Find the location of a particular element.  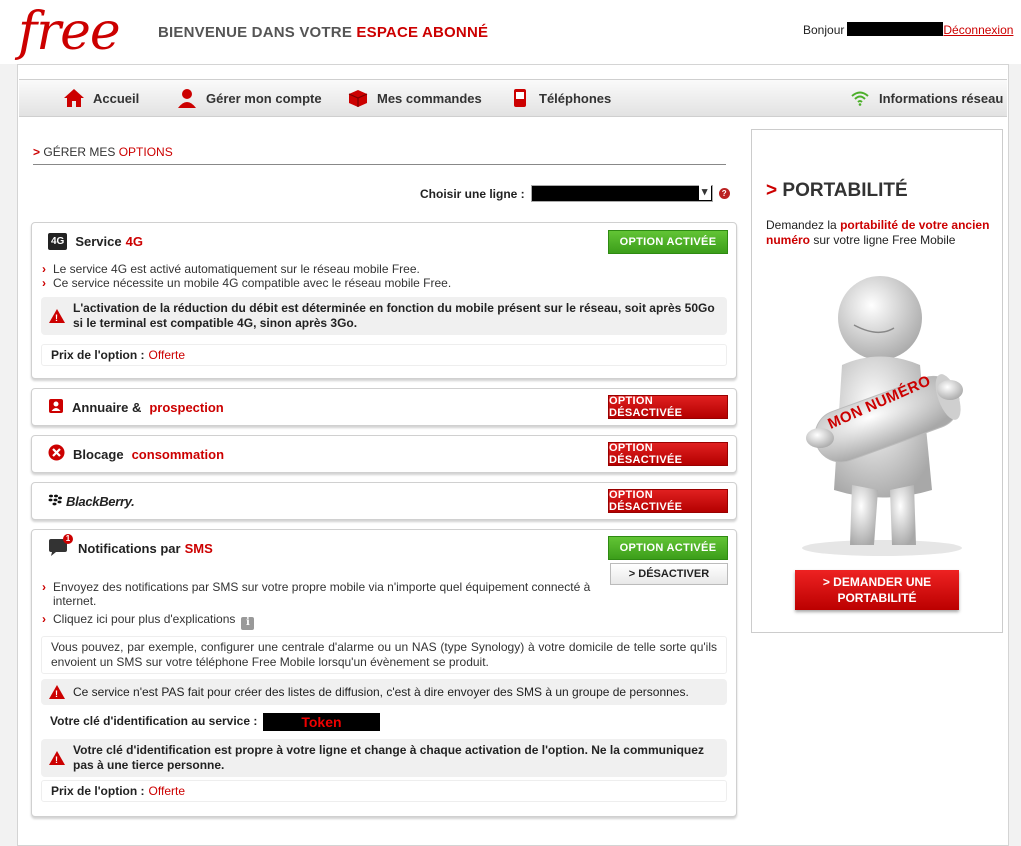

phone-icon is located at coordinates (520, 98).